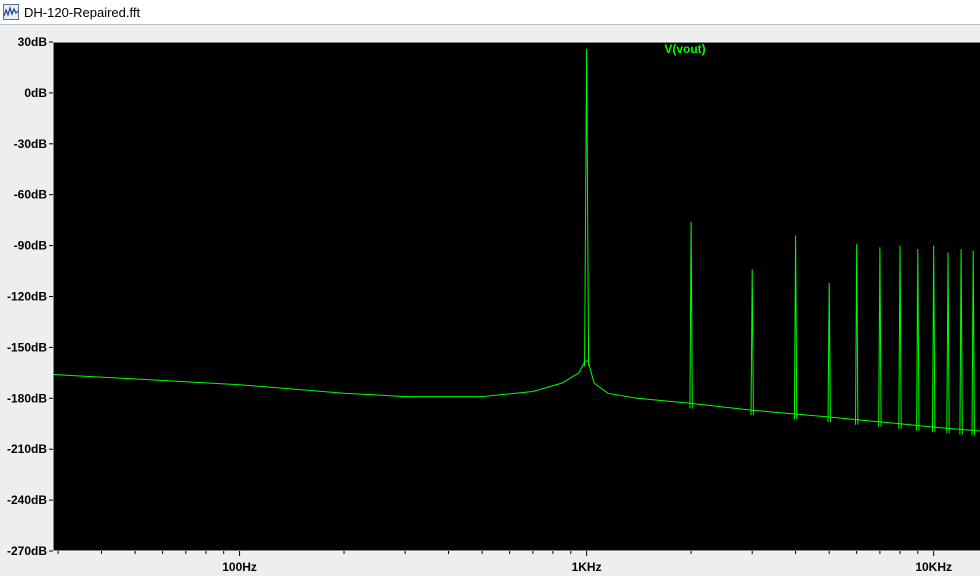 This screenshot has height=576, width=980. I want to click on window-title: DH-120-Repaired.fft, so click(82, 12).